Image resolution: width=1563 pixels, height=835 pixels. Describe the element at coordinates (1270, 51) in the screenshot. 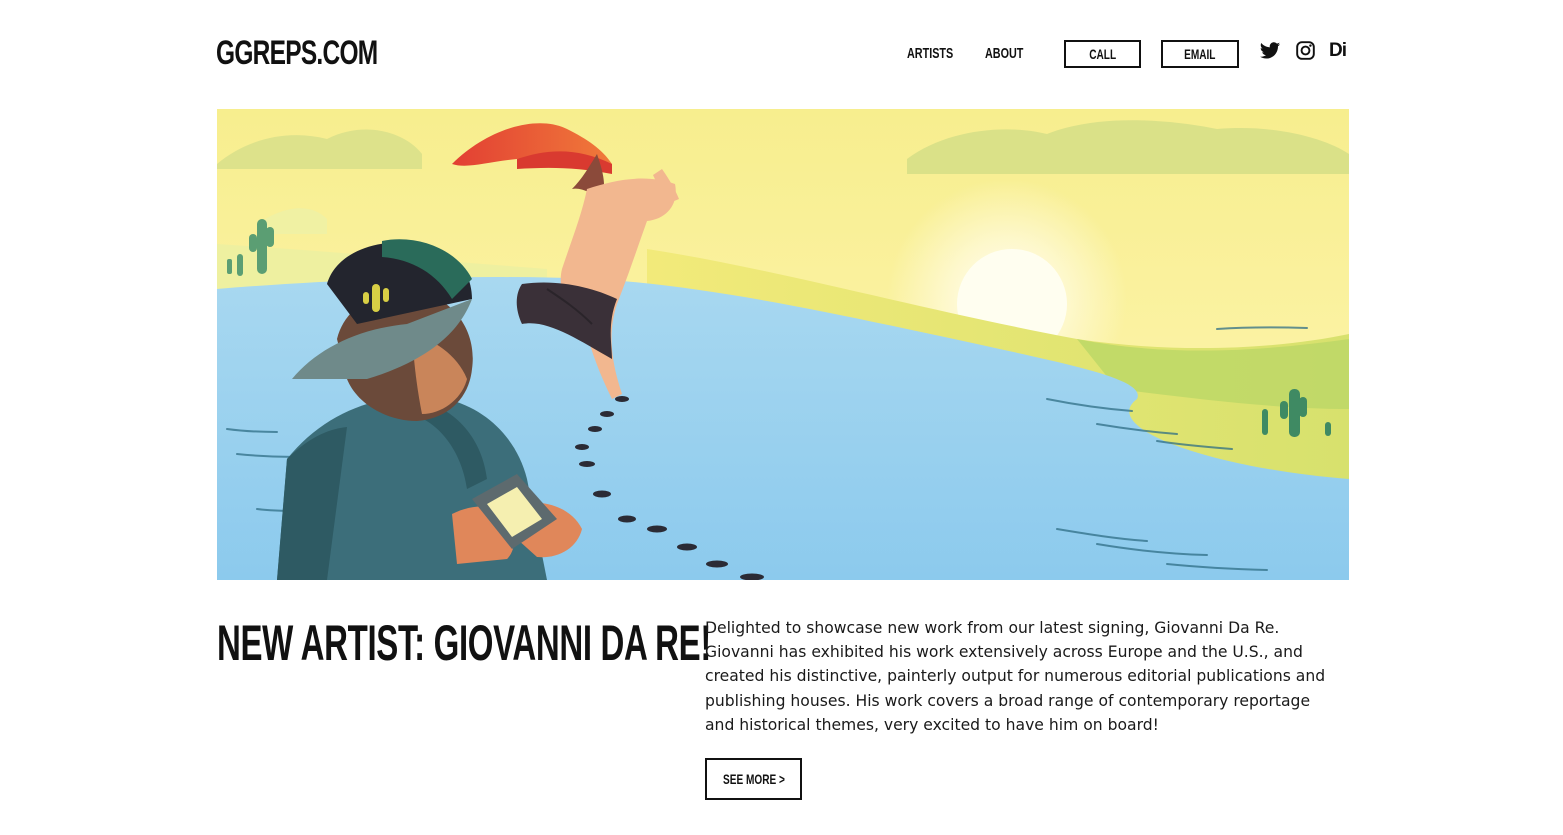

I see `twitter-icon` at that location.